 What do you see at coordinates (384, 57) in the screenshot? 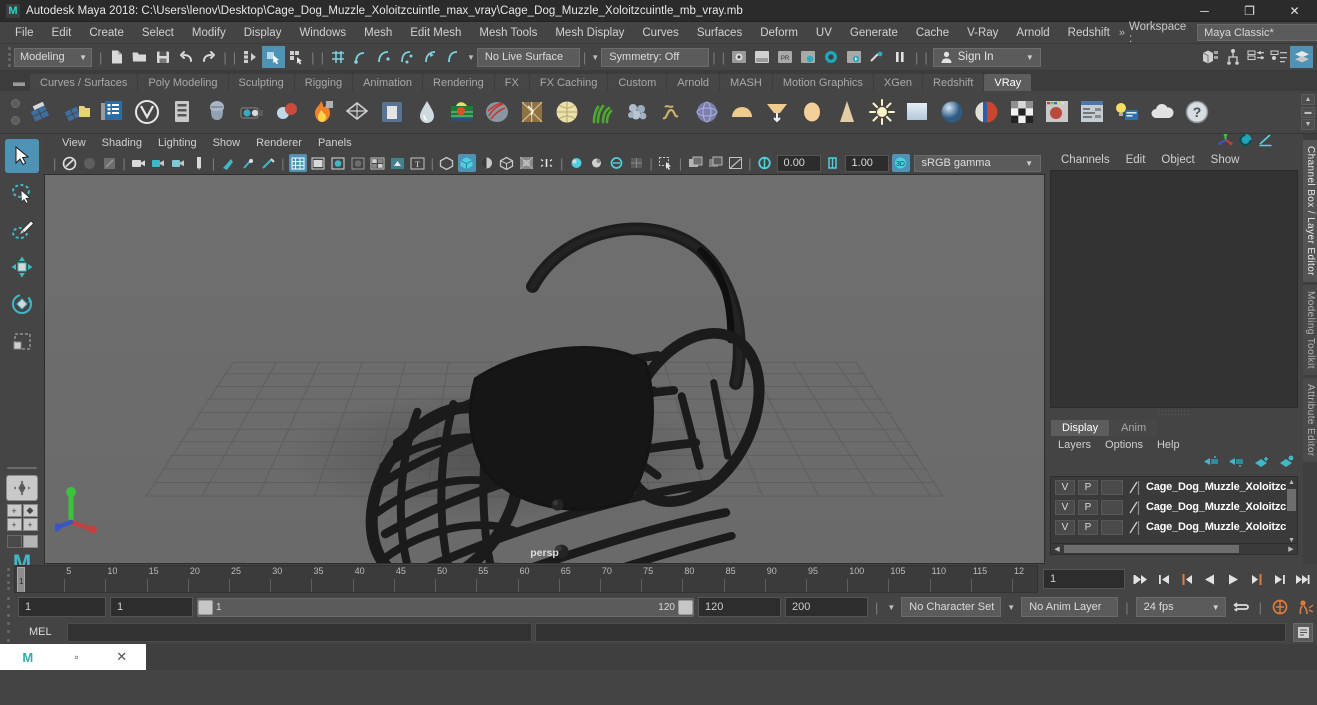
I see `snap-to-point-button` at bounding box center [384, 57].